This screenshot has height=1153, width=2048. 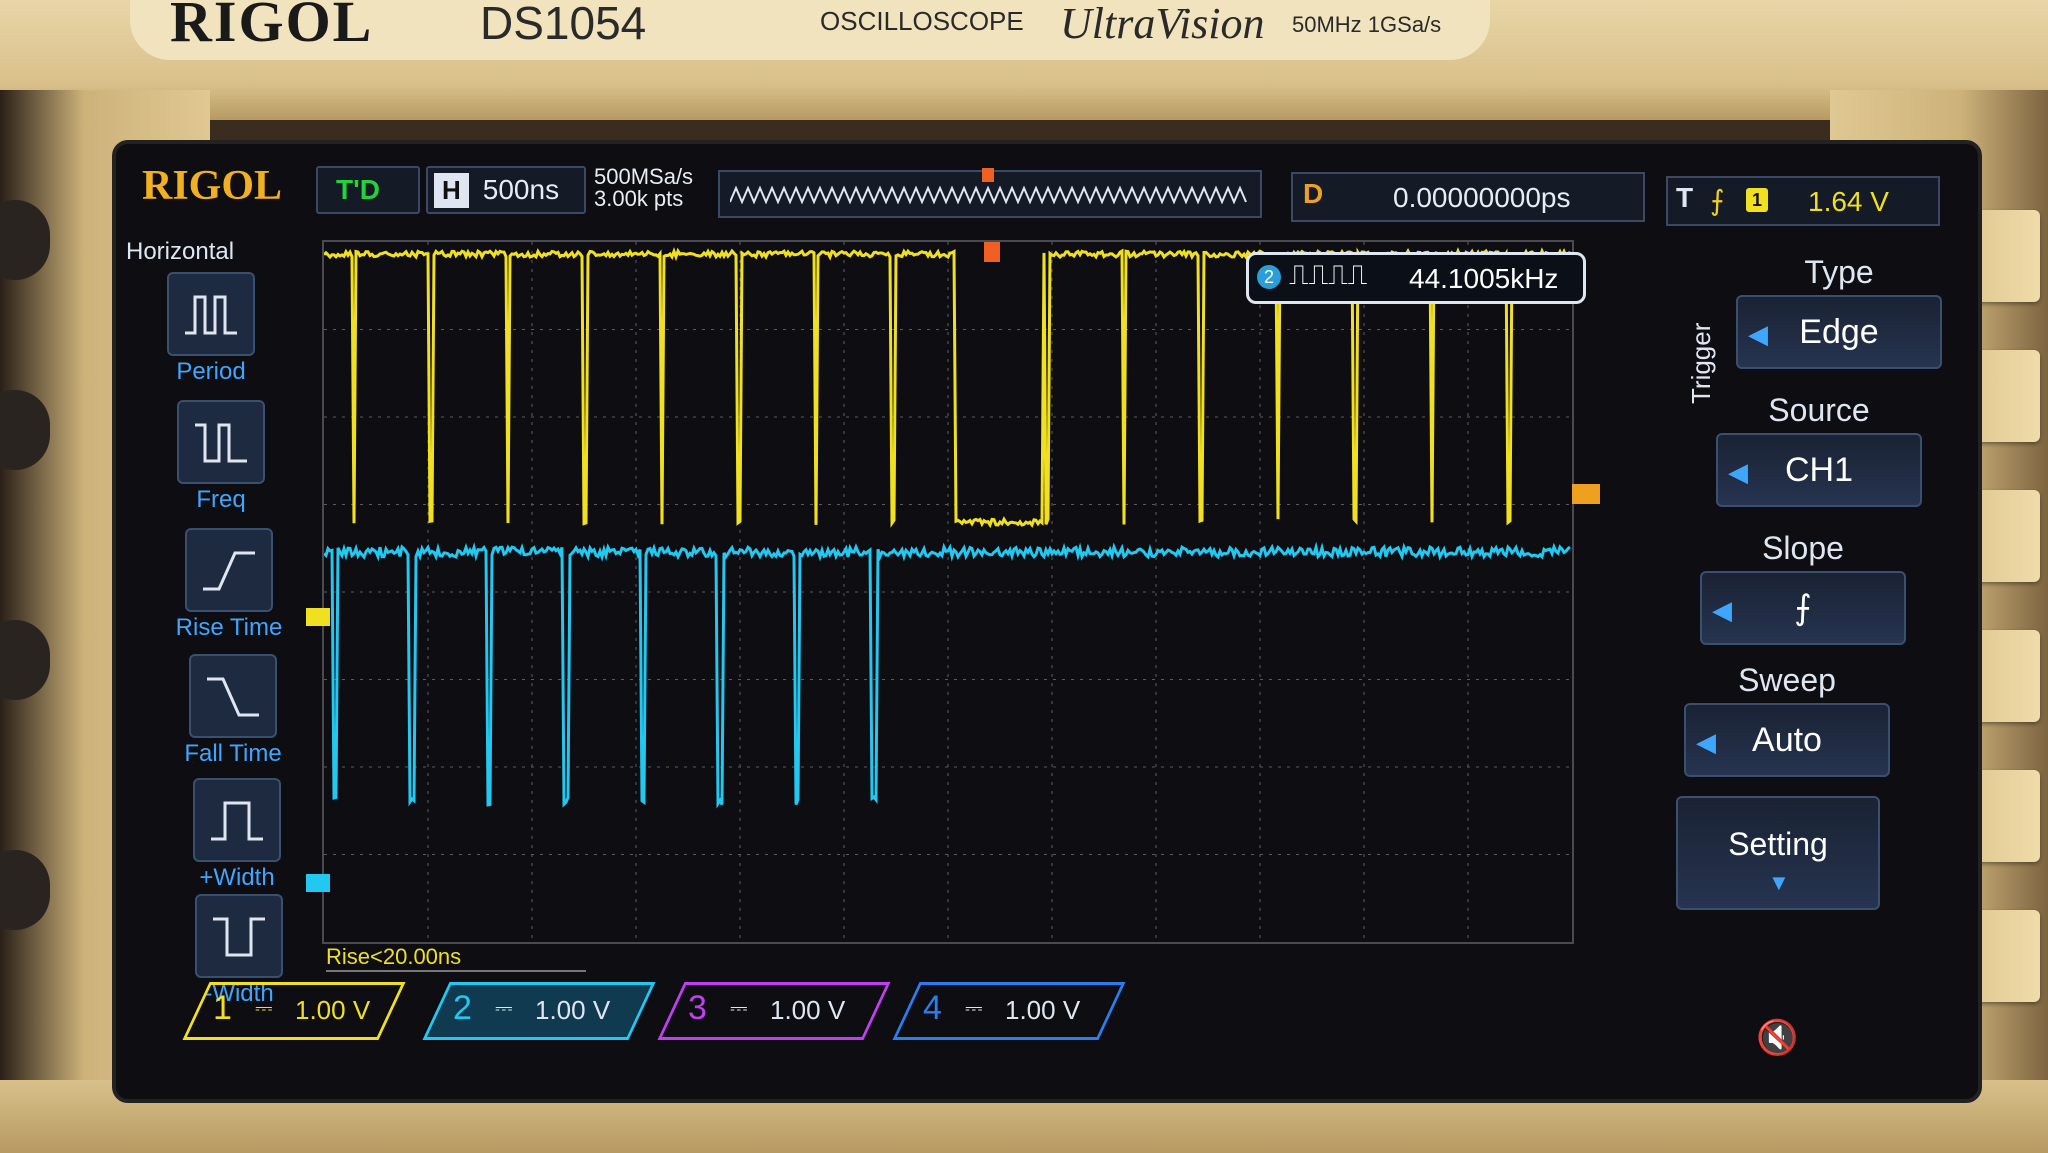 What do you see at coordinates (988, 175) in the screenshot?
I see `trigger-position-marker` at bounding box center [988, 175].